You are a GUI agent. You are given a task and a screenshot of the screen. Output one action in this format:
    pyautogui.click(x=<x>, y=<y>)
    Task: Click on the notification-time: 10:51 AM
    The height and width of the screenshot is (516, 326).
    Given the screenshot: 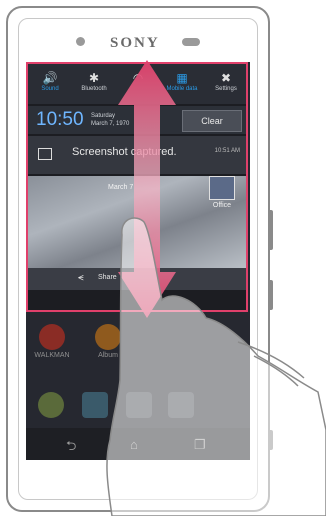 What is the action you would take?
    pyautogui.click(x=227, y=151)
    